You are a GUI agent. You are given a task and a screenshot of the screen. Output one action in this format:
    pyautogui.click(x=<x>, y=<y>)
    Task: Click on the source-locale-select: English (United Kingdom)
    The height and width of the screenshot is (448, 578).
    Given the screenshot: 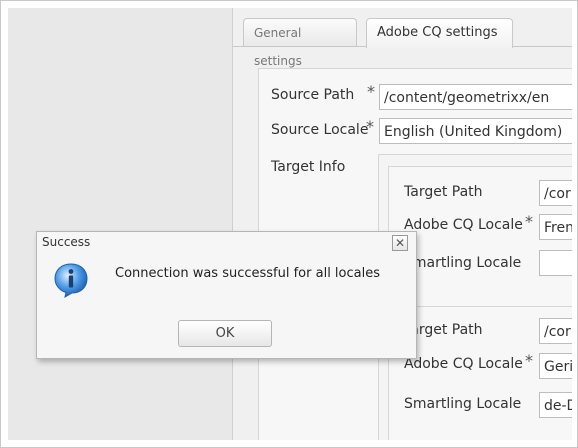 What is the action you would take?
    pyautogui.click(x=475, y=131)
    